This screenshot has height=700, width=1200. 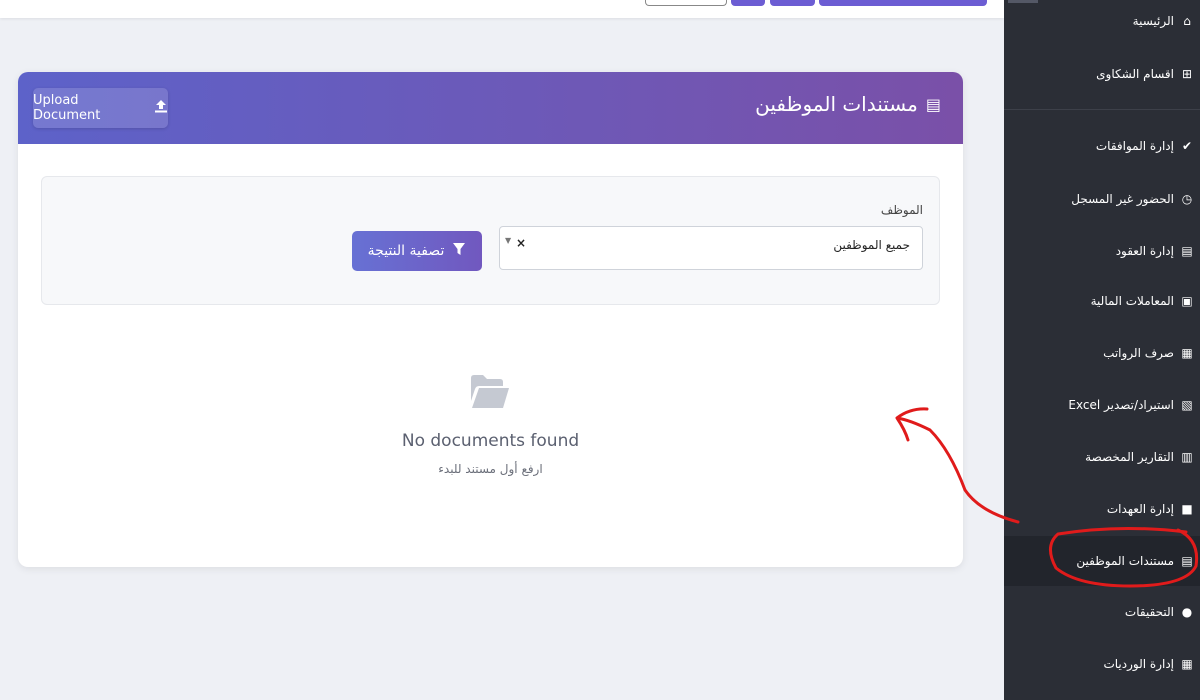 I want to click on employee-filter-label: الموظف, so click(x=901, y=210).